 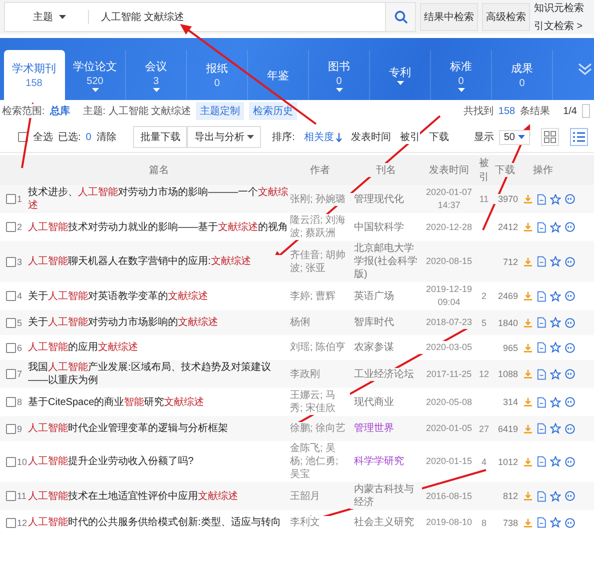 What do you see at coordinates (484, 429) in the screenshot?
I see `citation-count: 27` at bounding box center [484, 429].